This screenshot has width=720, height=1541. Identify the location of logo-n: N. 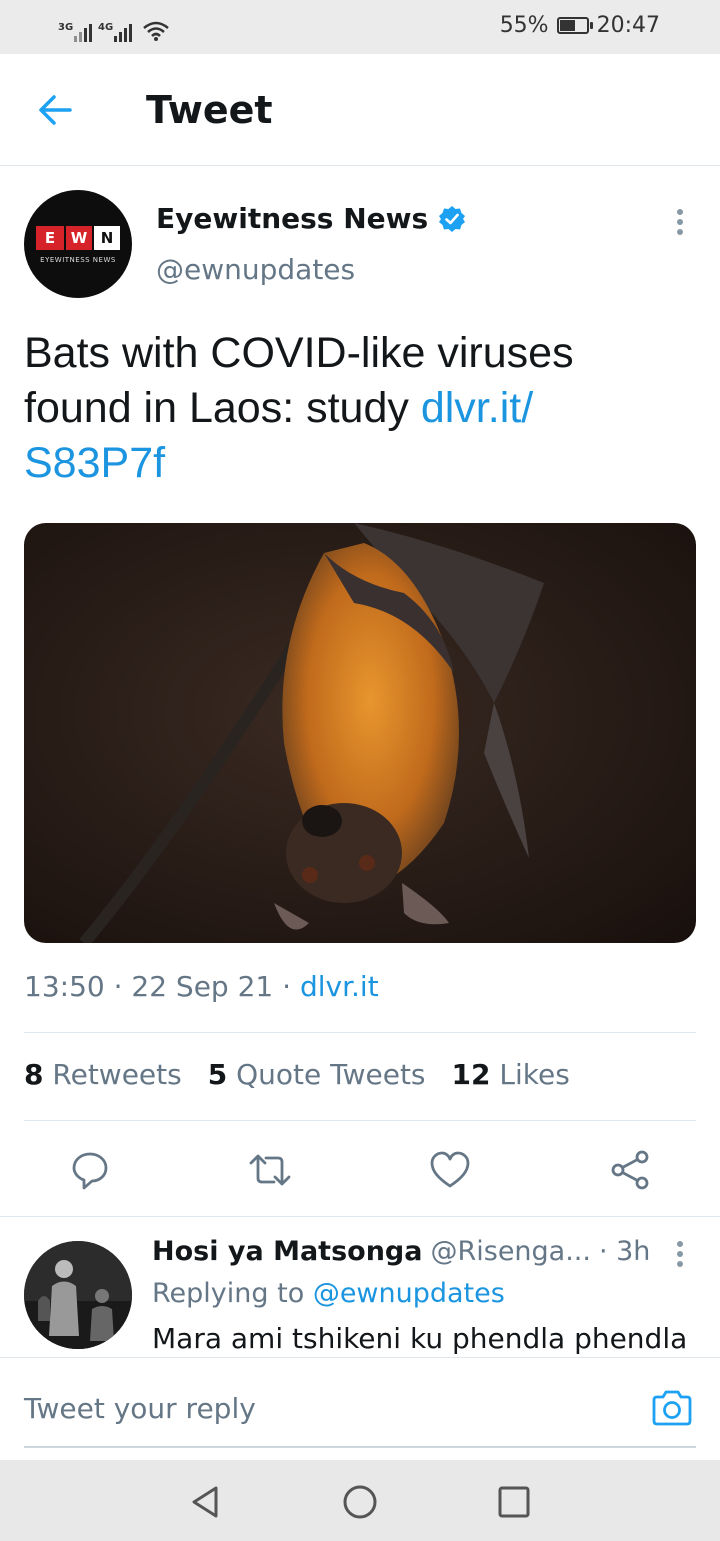
(106, 238).